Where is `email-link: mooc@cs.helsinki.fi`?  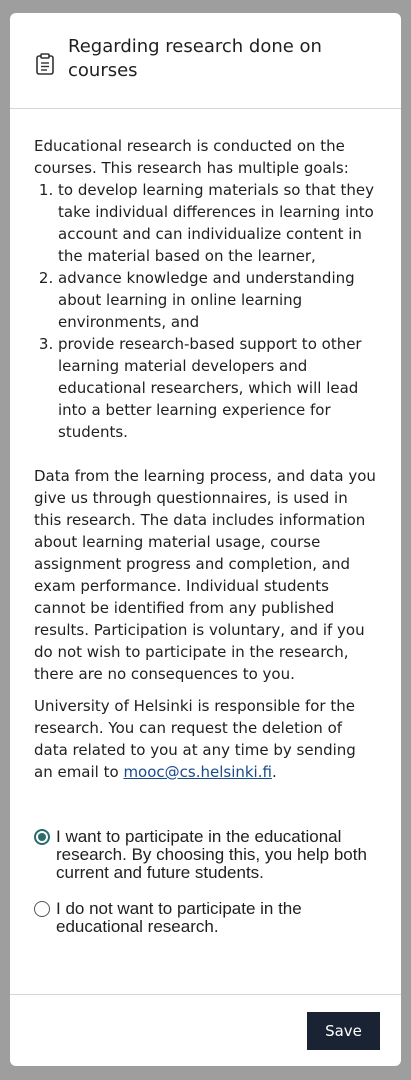
email-link: mooc@cs.helsinki.fi is located at coordinates (197, 772).